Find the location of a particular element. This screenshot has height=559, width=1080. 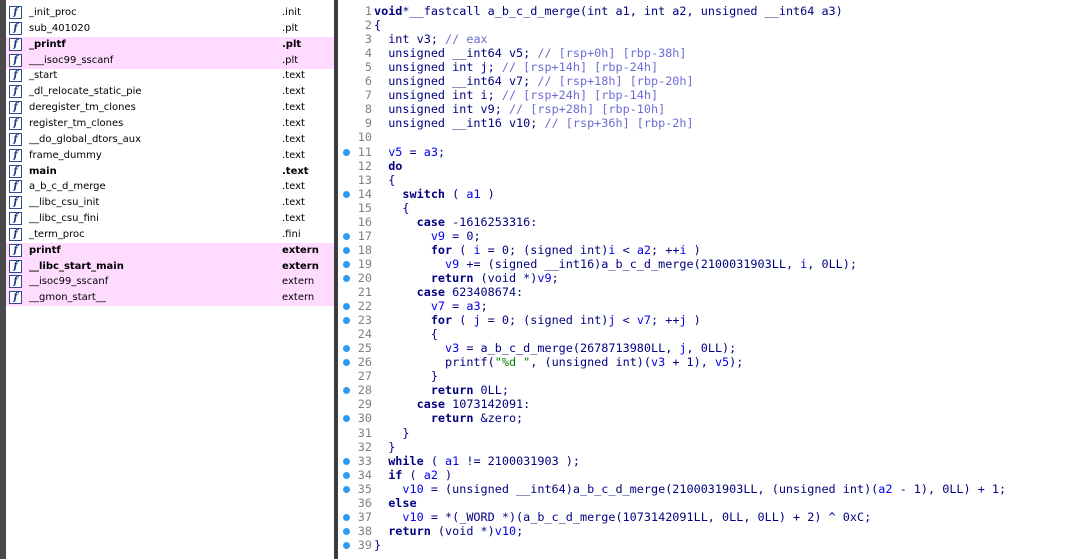

code-text: int v3; // eax is located at coordinates (431, 39).